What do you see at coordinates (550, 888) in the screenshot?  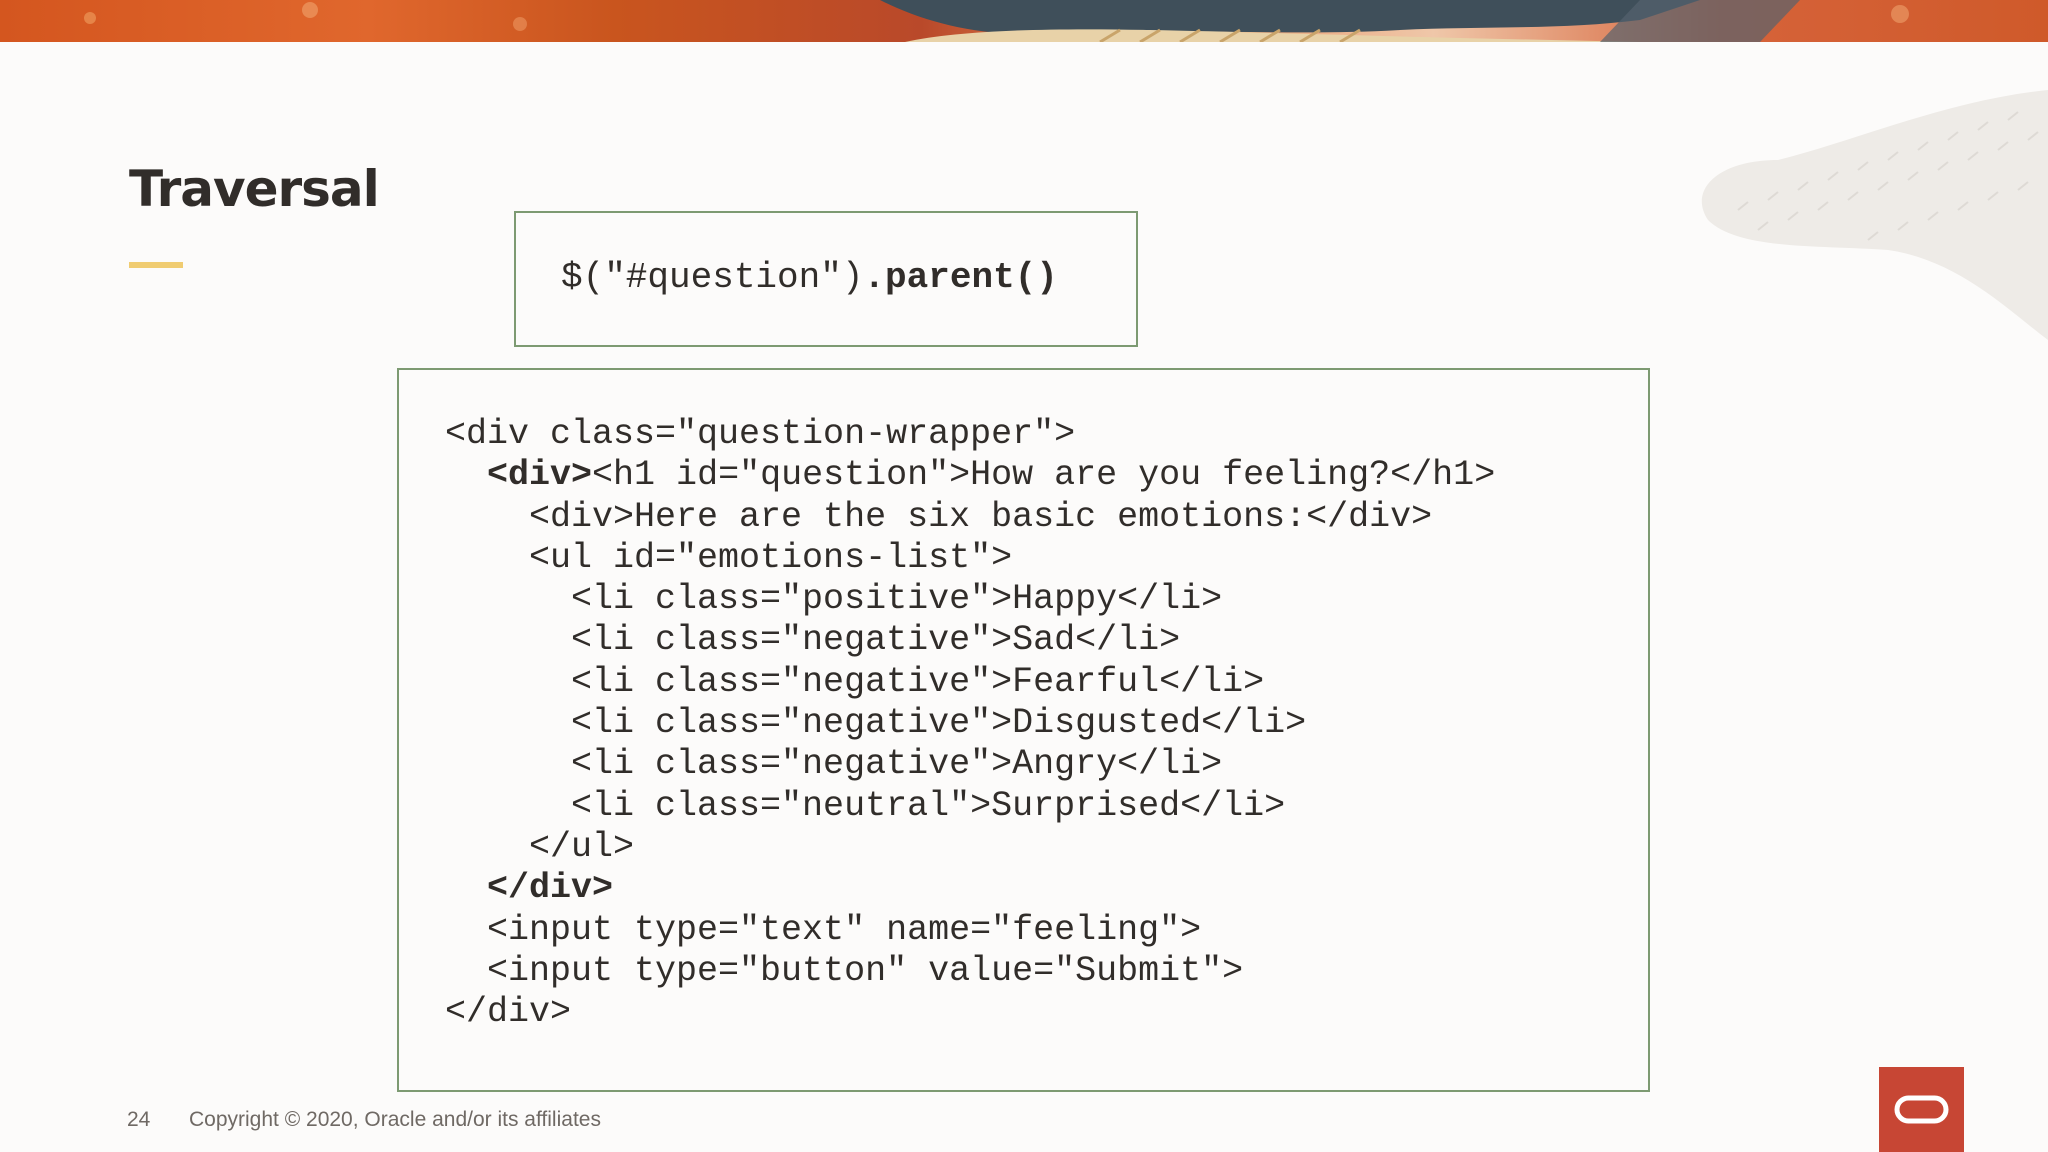 I see `code-highlight: </div>` at bounding box center [550, 888].